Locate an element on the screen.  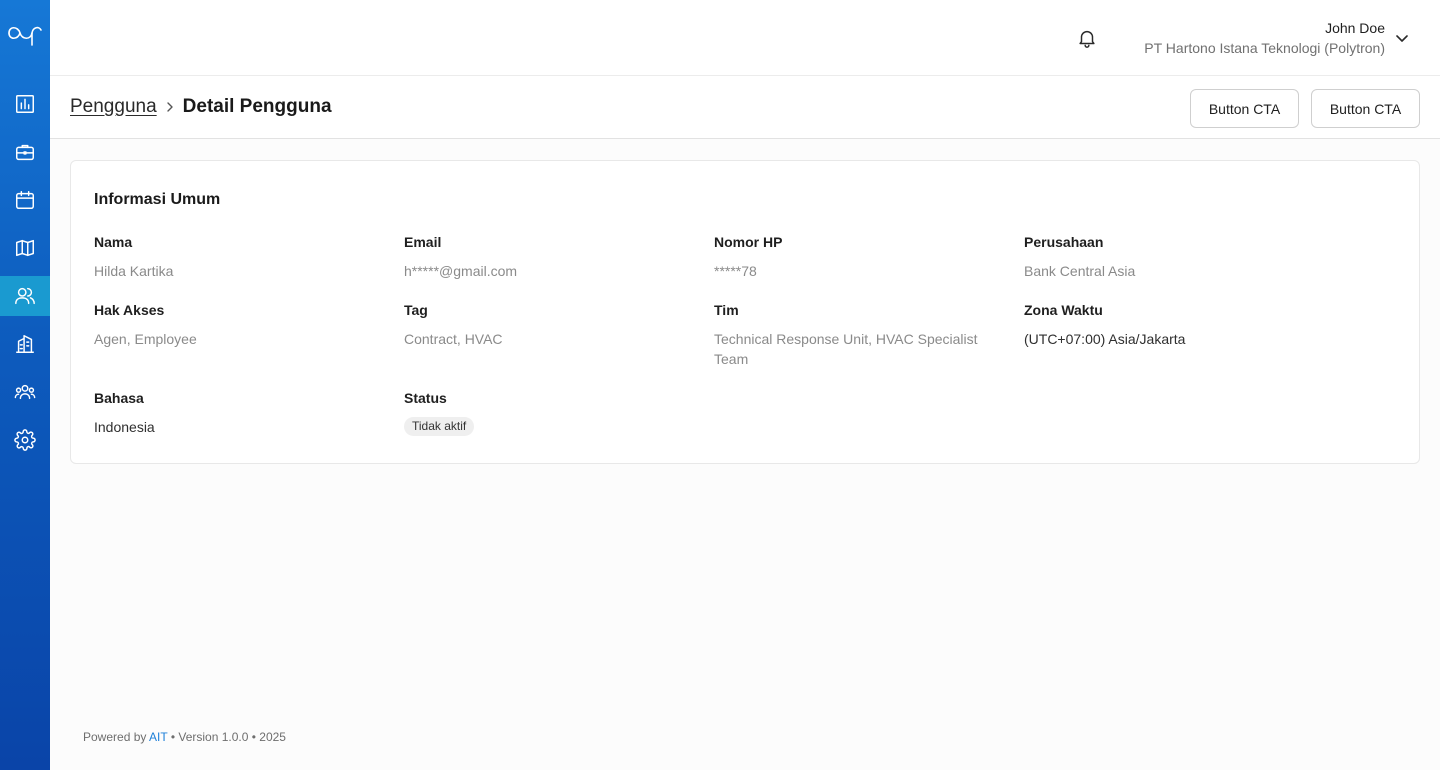
map-icon is located at coordinates (25, 248).